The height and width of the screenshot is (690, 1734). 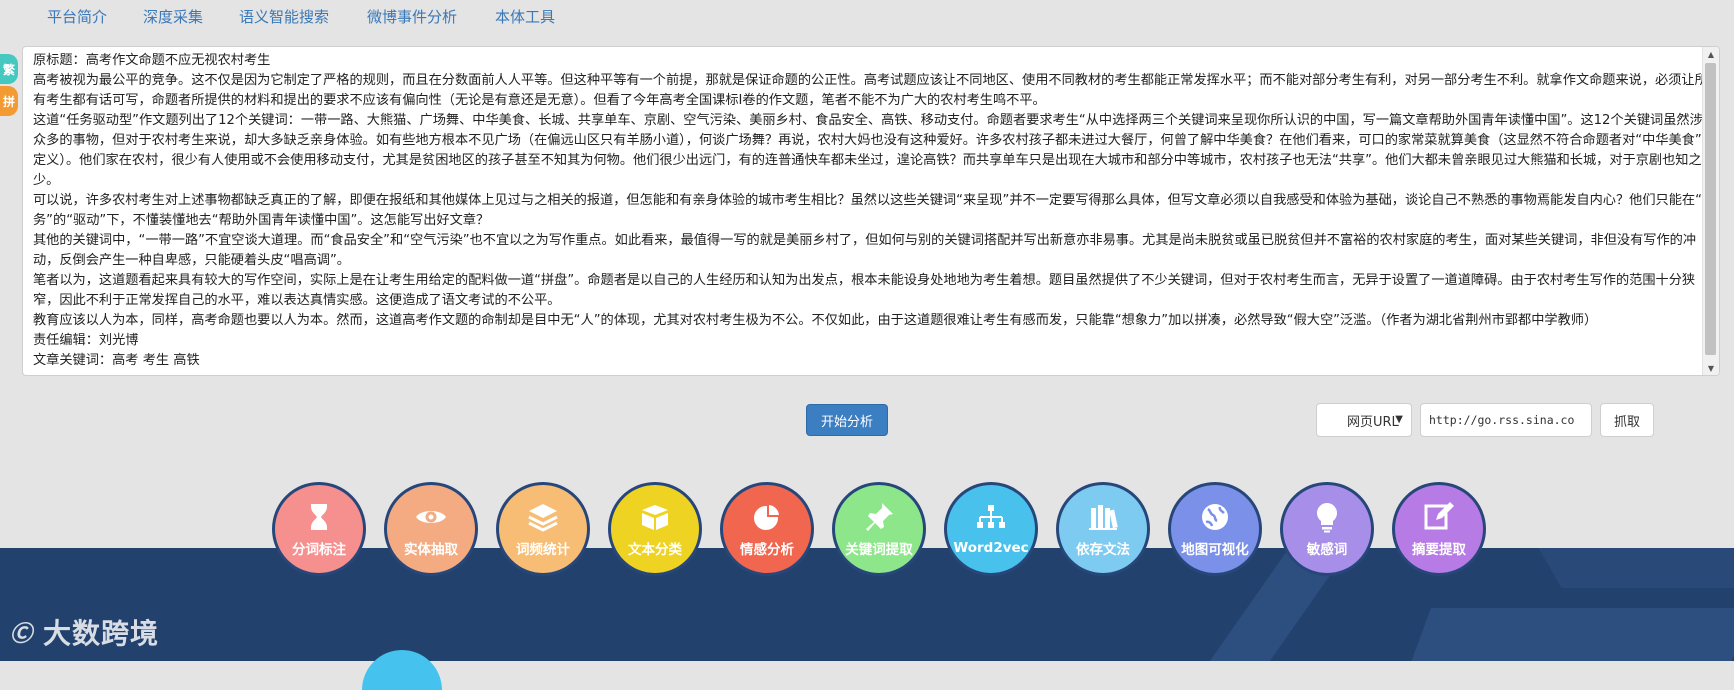 I want to click on chevron-down-icon: ▼, so click(x=1399, y=419).